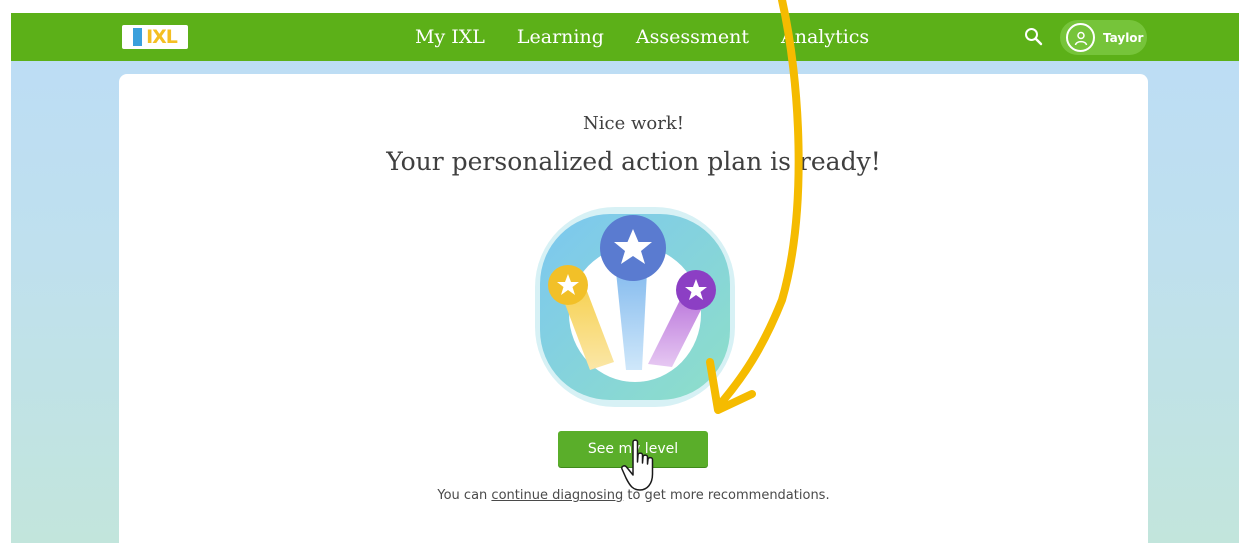 This screenshot has height=543, width=1239. What do you see at coordinates (633, 123) in the screenshot?
I see `nice-work-text: Nice work!` at bounding box center [633, 123].